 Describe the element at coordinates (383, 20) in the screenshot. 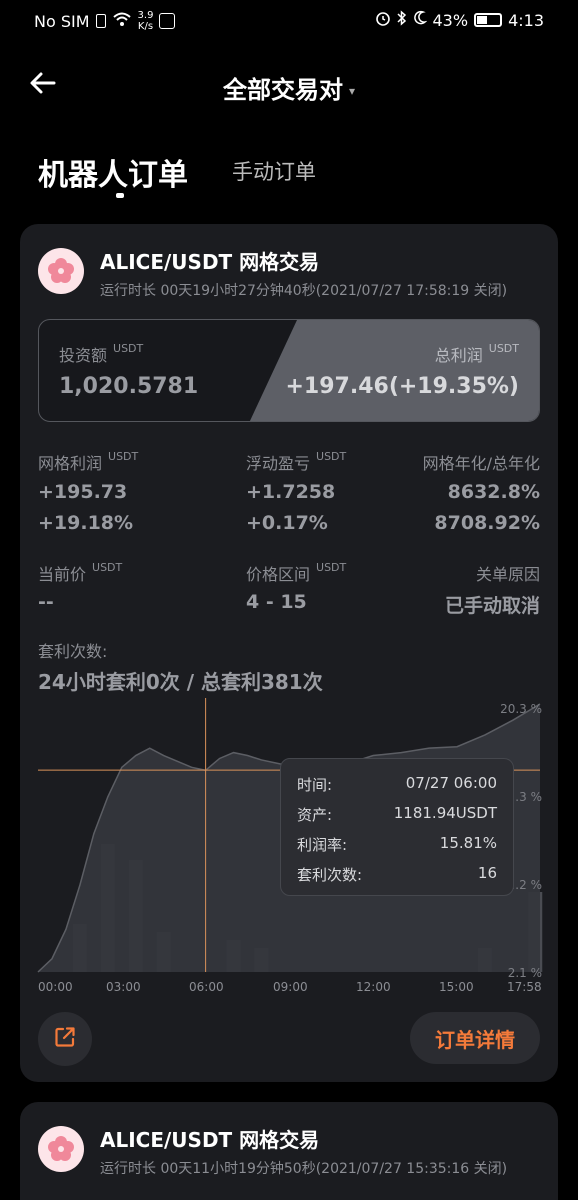

I see `alarm-icon` at that location.